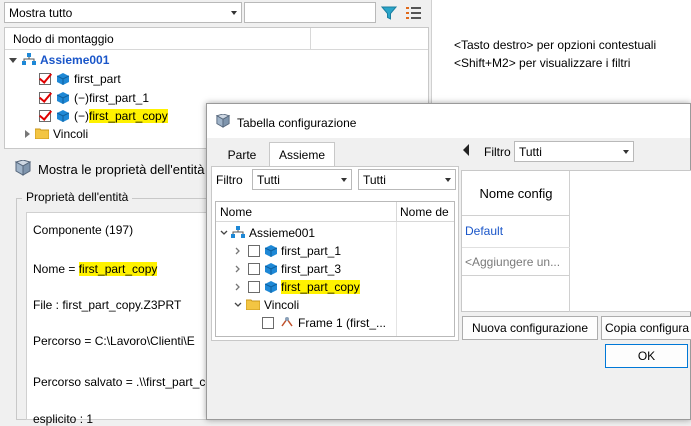 The height and width of the screenshot is (426, 691). What do you see at coordinates (542, 63) in the screenshot?
I see `hint-shift-m2: <Shift+M2> per visualizzare i filtri` at bounding box center [542, 63].